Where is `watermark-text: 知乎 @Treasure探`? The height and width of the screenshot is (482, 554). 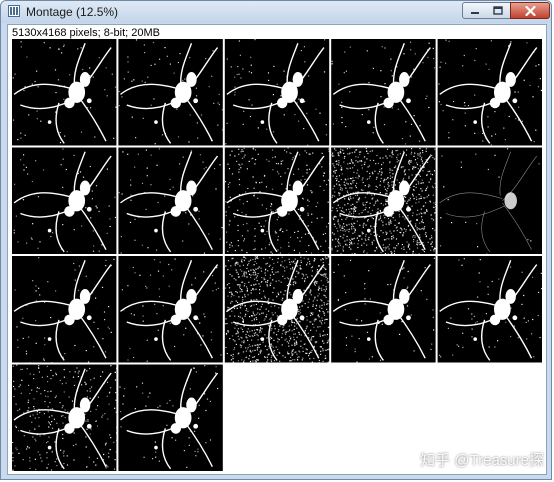
watermark-text: 知乎 @Treasure探 is located at coordinates (482, 460).